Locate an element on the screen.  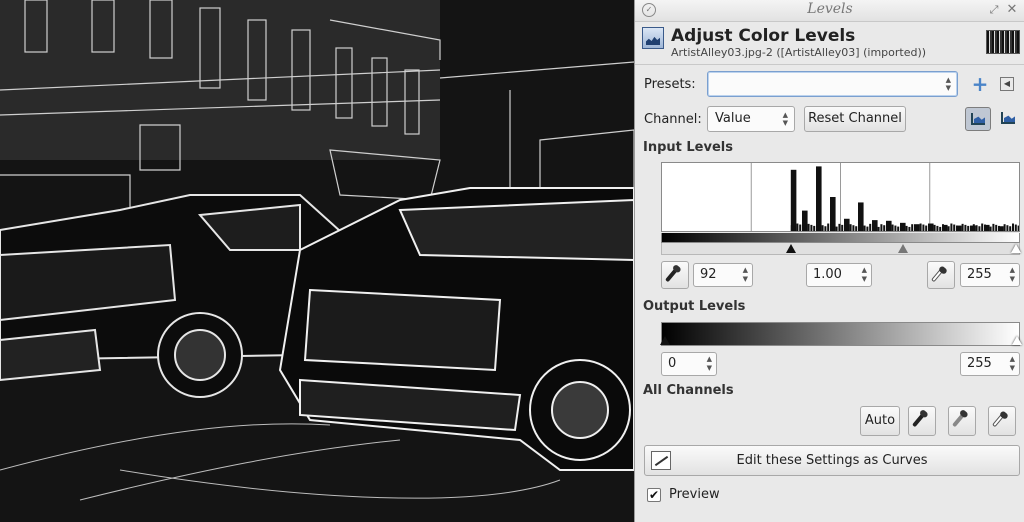
presets-combo: ▲ ▼ is located at coordinates (832, 84).